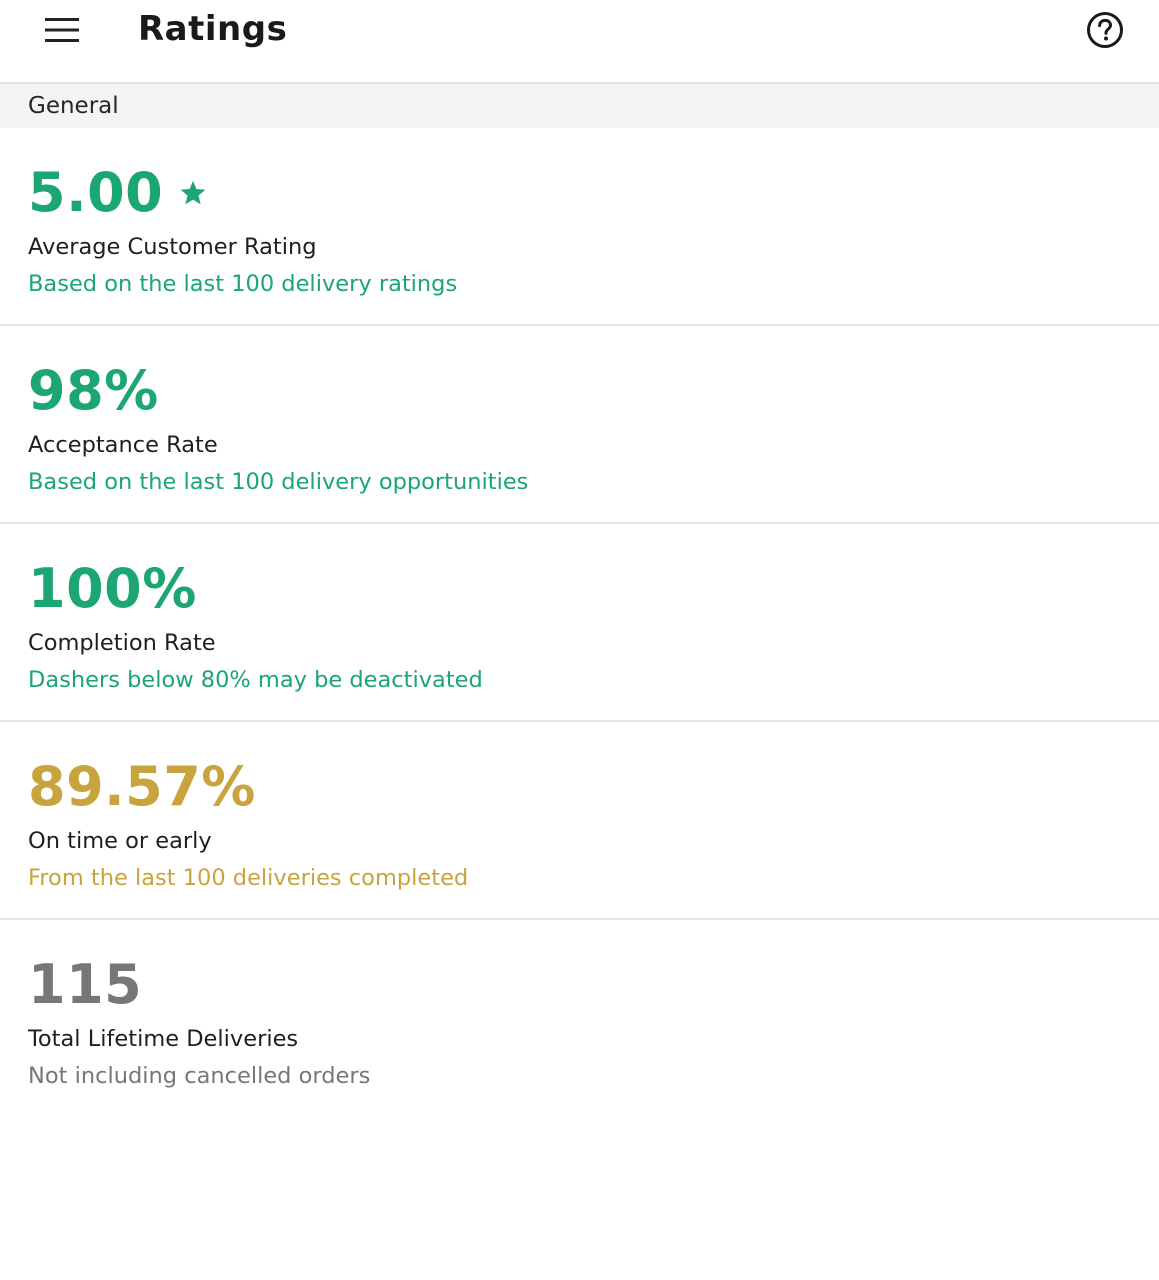 This screenshot has height=1280, width=1159. Describe the element at coordinates (96, 192) in the screenshot. I see `metric-value: 5.00` at that location.